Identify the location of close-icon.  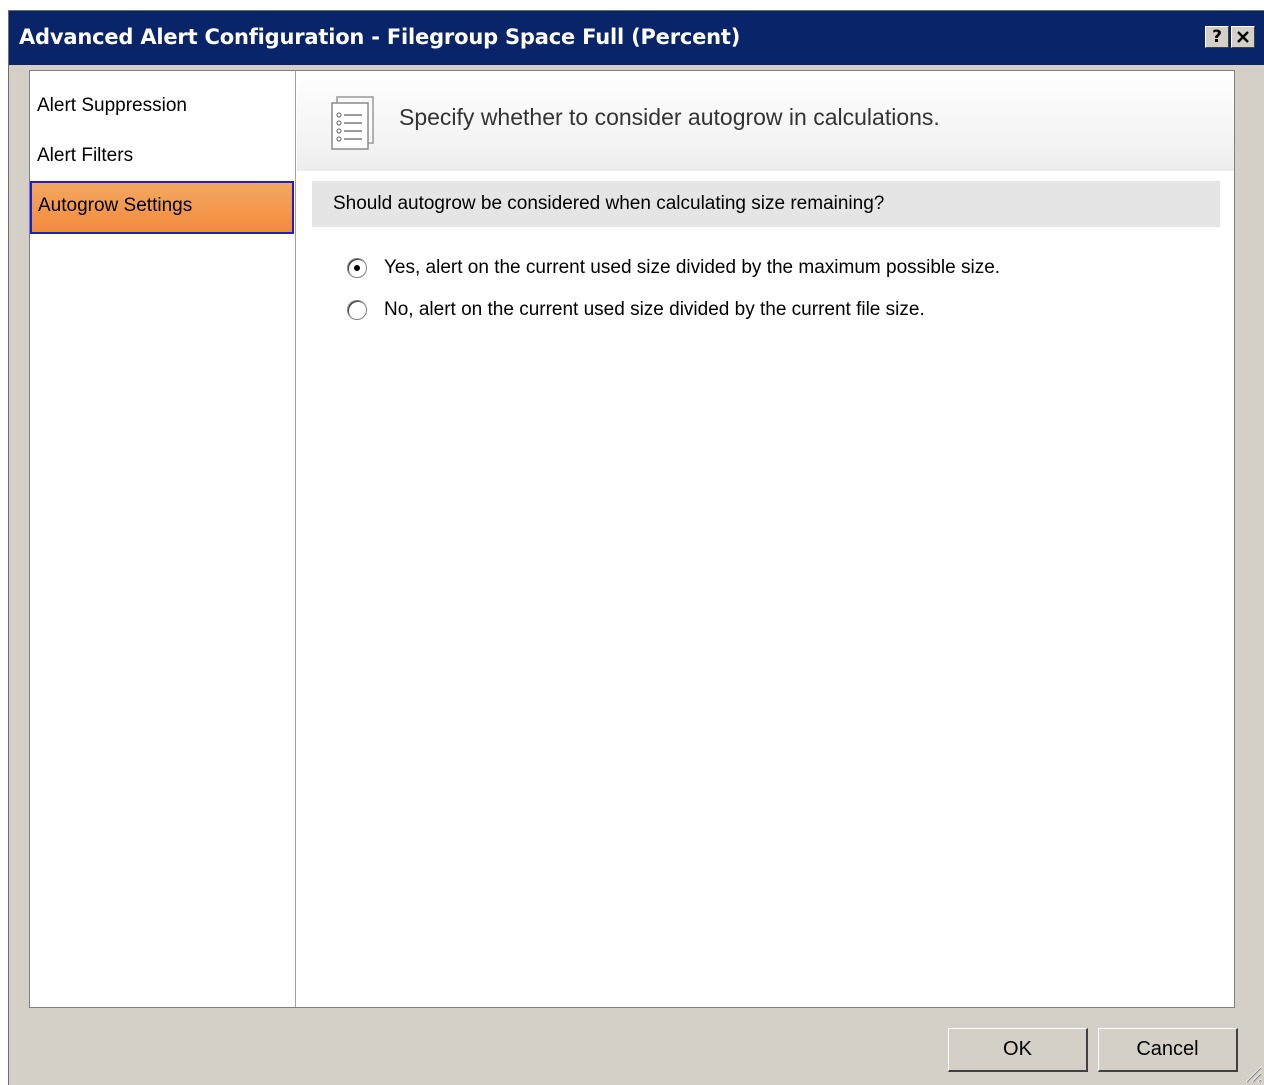
(1243, 37).